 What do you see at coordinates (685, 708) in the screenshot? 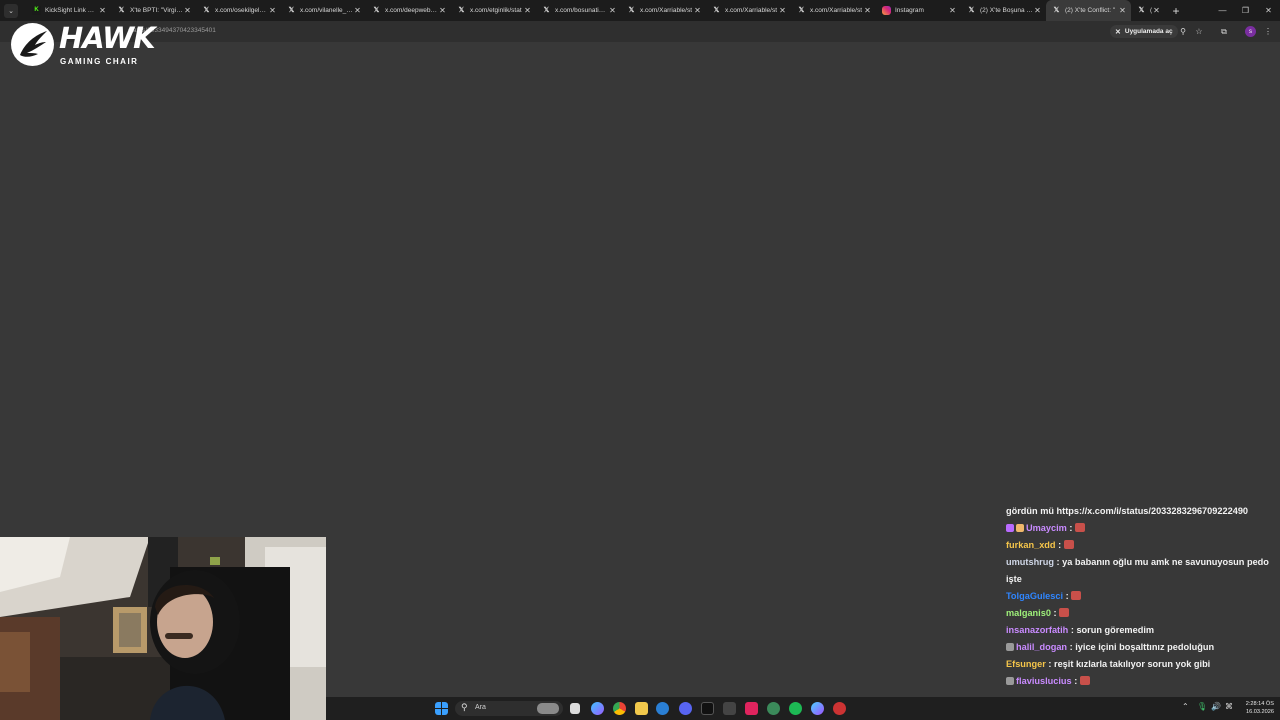
I see `discord-icon` at bounding box center [685, 708].